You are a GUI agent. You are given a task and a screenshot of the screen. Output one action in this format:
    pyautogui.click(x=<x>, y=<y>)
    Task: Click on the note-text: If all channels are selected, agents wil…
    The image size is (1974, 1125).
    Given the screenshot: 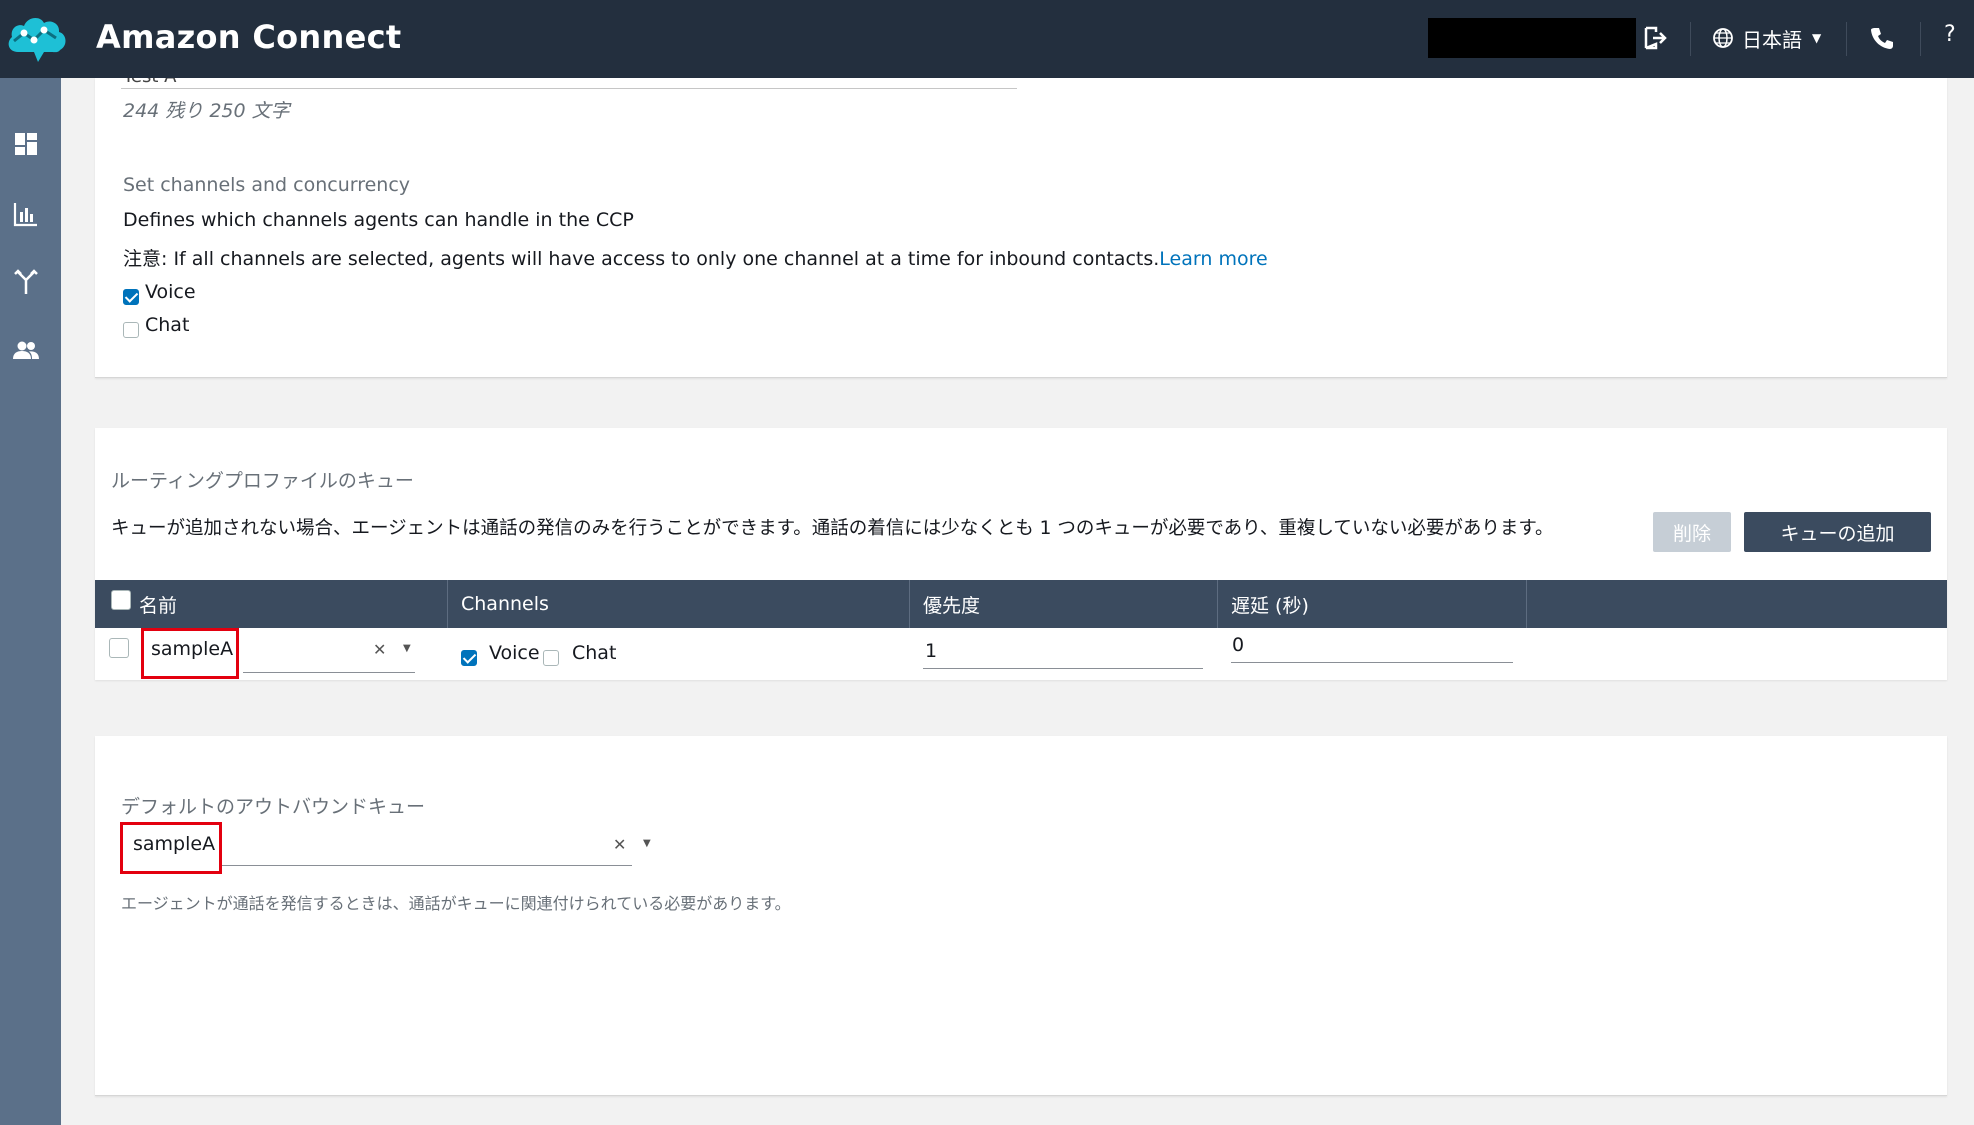 What is the action you would take?
    pyautogui.click(x=663, y=259)
    